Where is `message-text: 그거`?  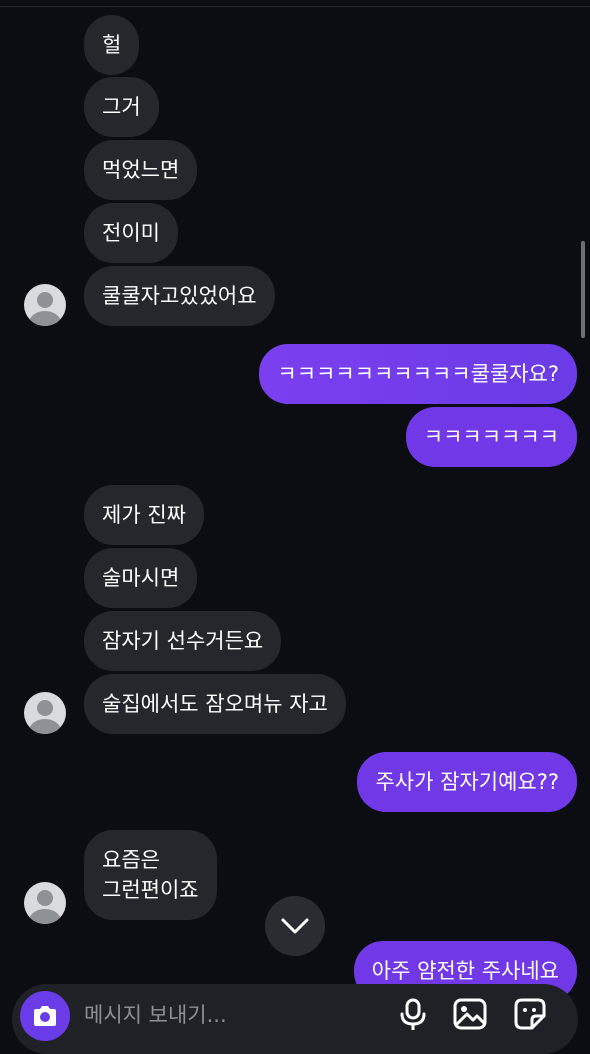 message-text: 그거 is located at coordinates (121, 107).